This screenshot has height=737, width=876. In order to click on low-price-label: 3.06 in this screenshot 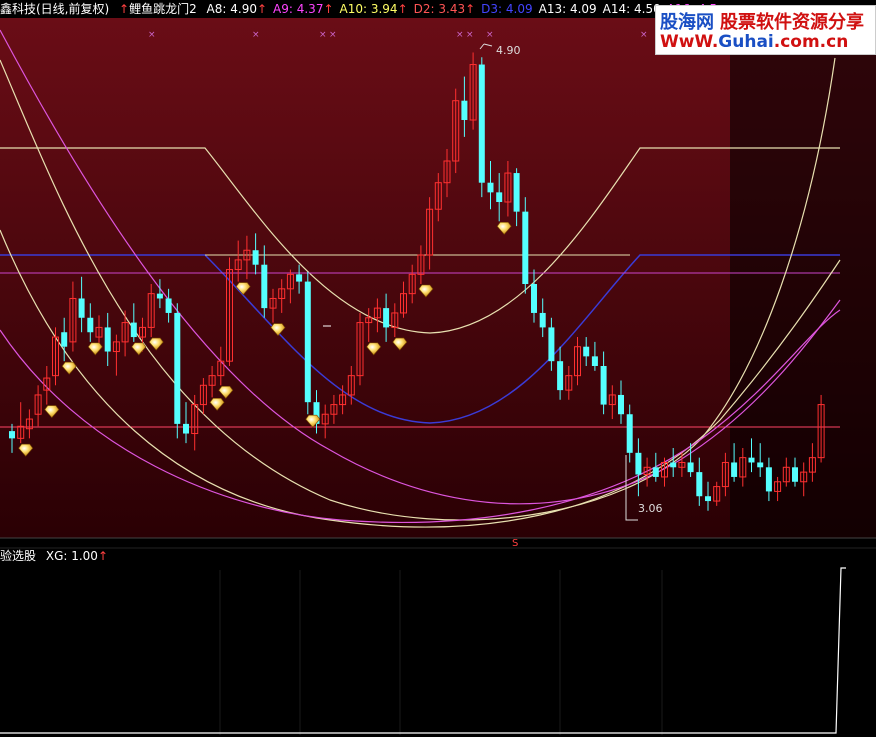, I will do `click(650, 508)`.